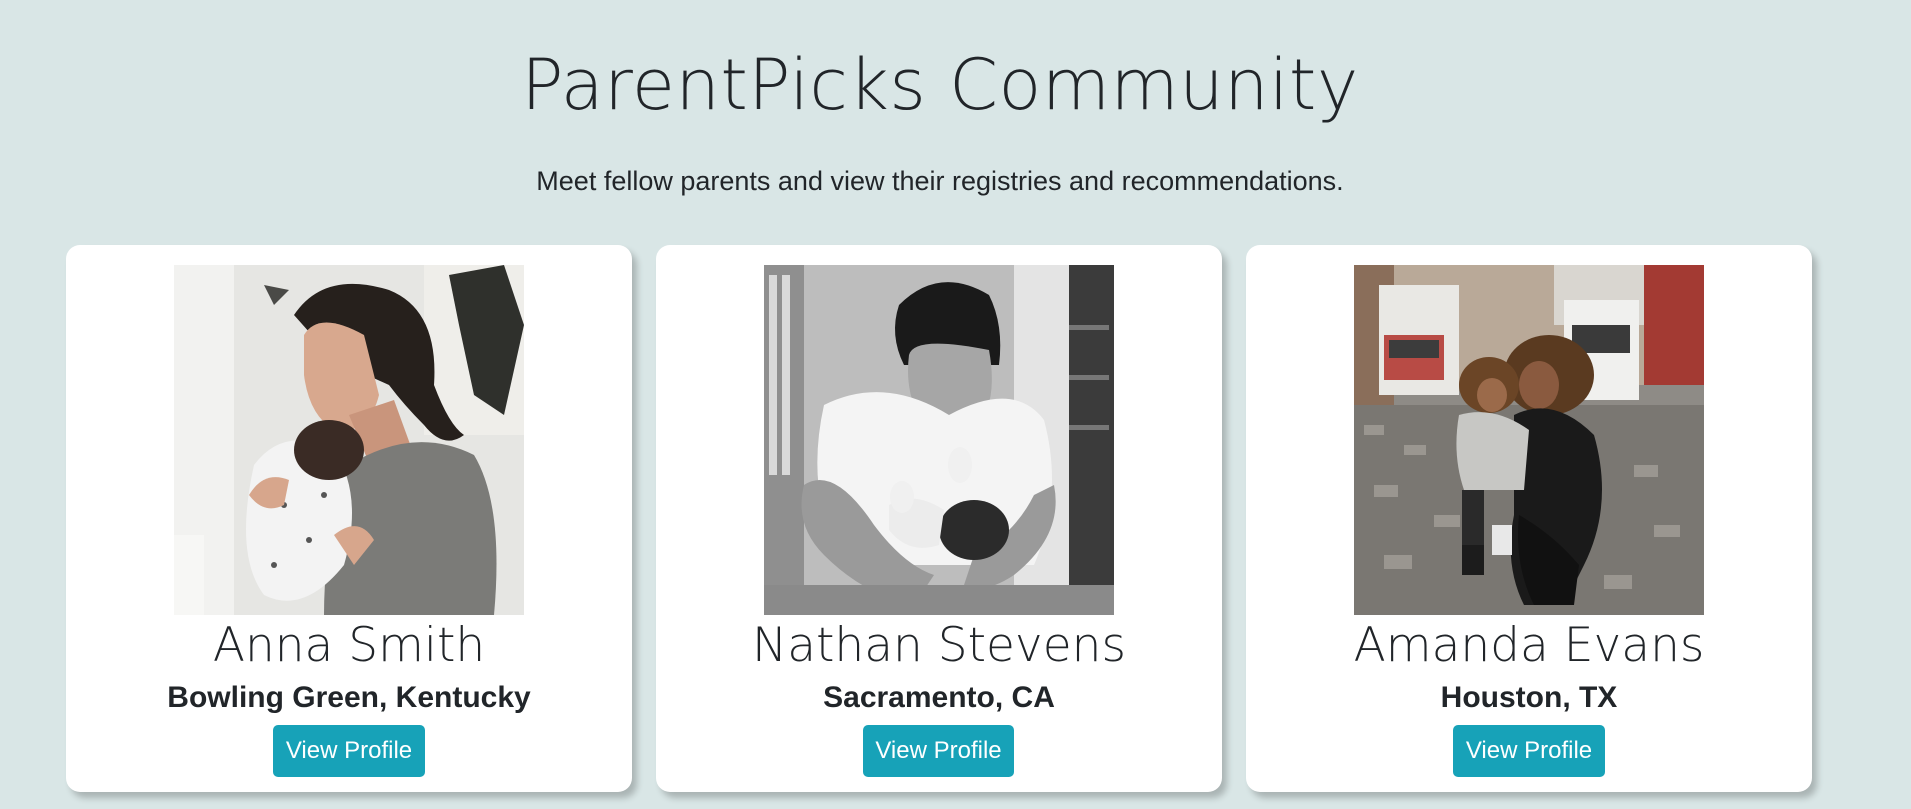  Describe the element at coordinates (940, 85) in the screenshot. I see `page-title: ParentPicks Community` at that location.